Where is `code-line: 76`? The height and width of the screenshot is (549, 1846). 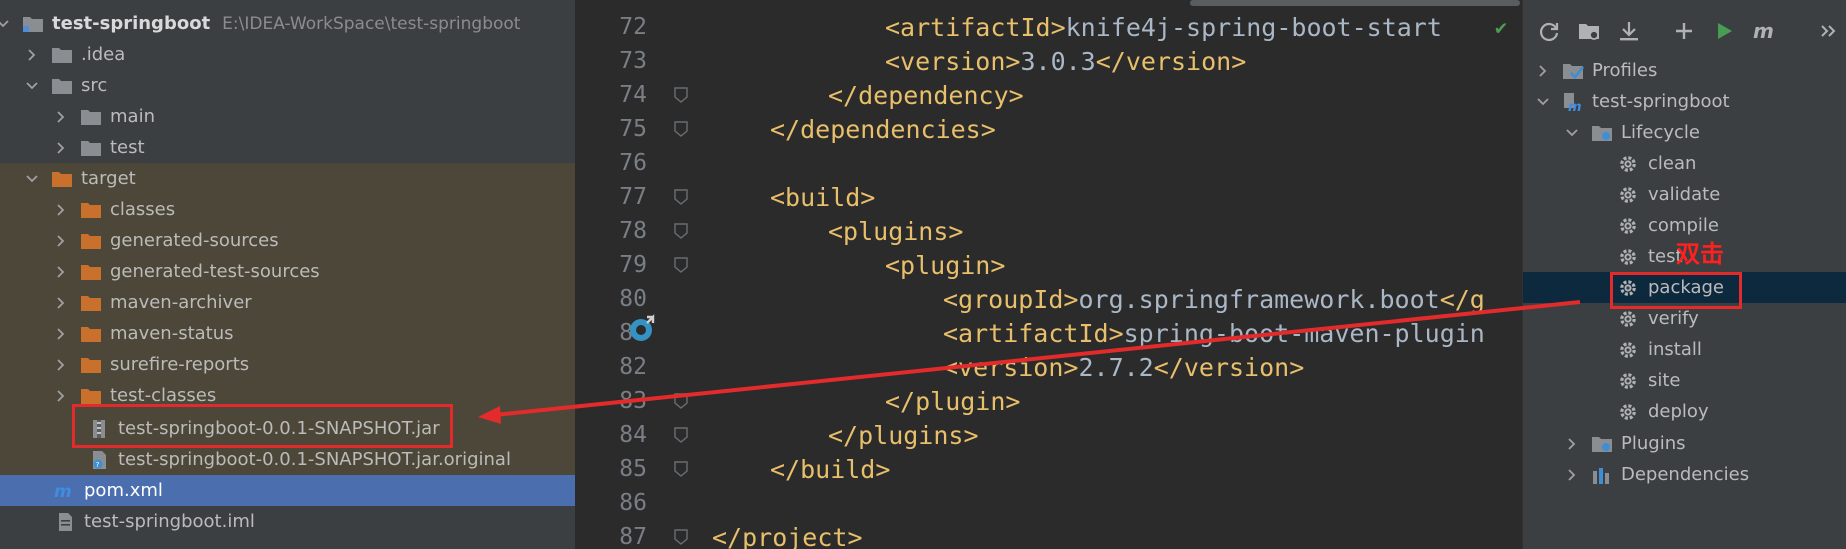 code-line: 76 is located at coordinates (1048, 163).